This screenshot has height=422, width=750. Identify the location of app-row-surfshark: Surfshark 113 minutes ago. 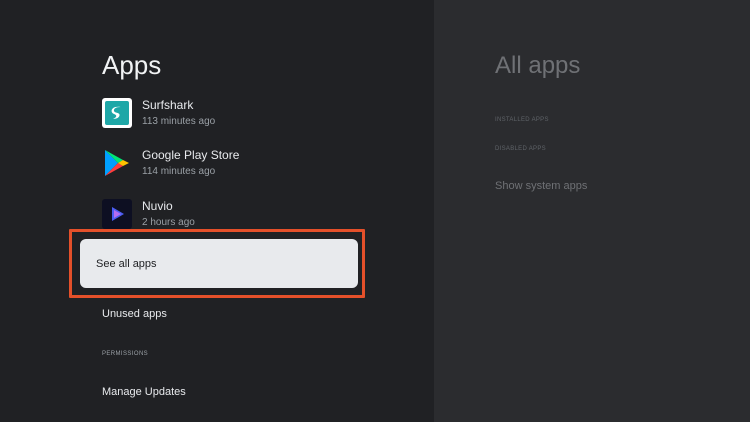
(252, 120).